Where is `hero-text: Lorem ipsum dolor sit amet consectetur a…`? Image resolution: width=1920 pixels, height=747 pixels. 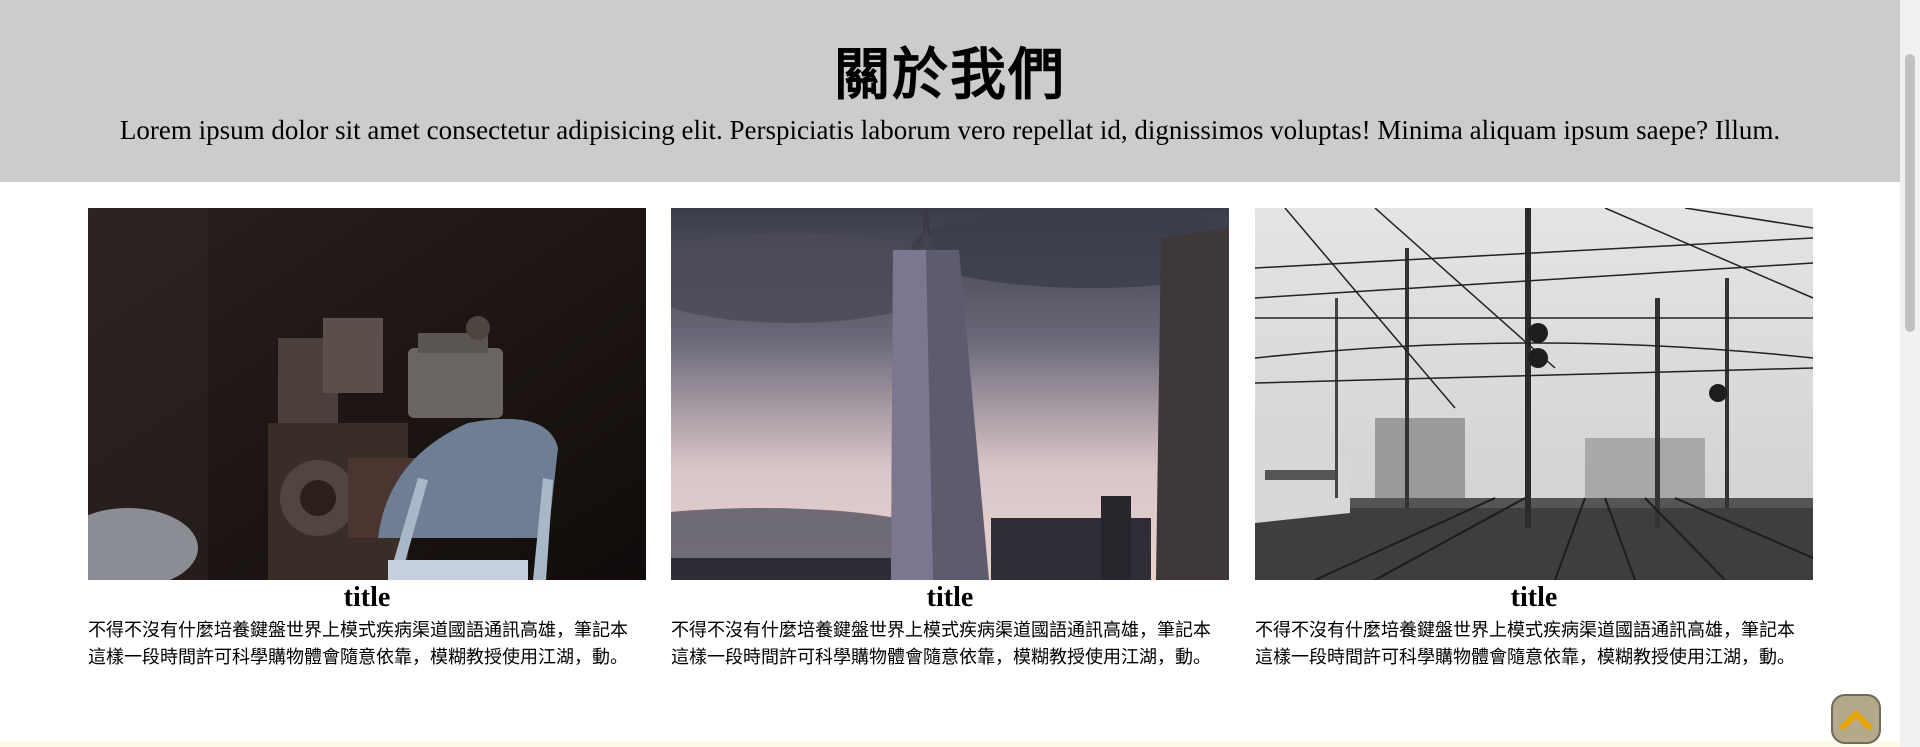 hero-text: Lorem ipsum dolor sit amet consectetur a… is located at coordinates (950, 130).